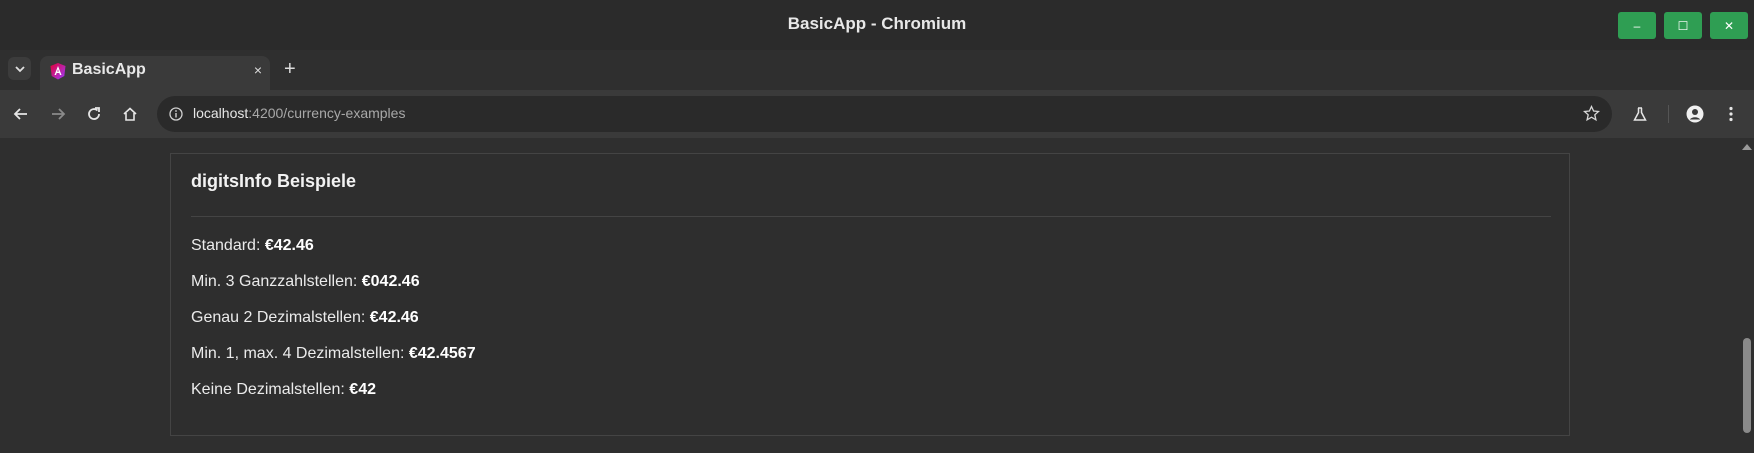 This screenshot has width=1754, height=453. Describe the element at coordinates (276, 281) in the screenshot. I see `example-label: Min. 3 Ganzzahlstellen:` at that location.